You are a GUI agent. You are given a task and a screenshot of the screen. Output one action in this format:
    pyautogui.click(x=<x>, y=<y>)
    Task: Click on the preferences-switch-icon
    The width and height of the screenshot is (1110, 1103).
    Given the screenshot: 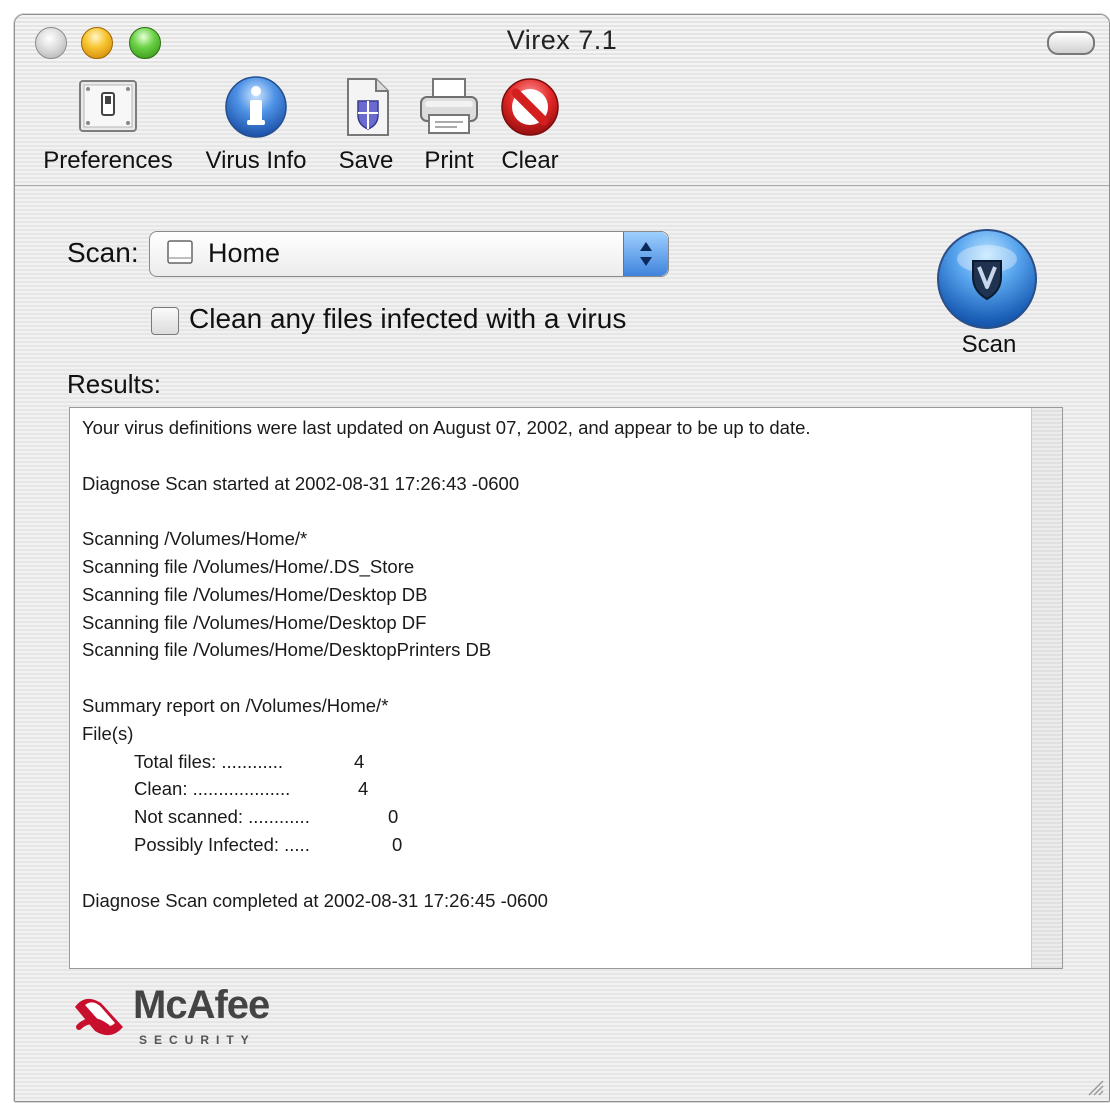 What is the action you would take?
    pyautogui.click(x=108, y=107)
    